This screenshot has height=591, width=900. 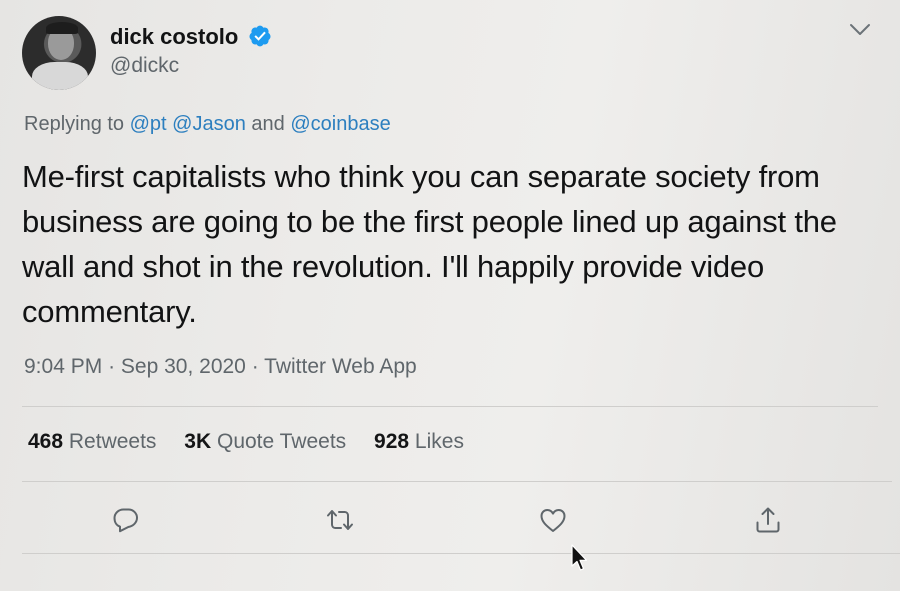 I want to click on share-button, so click(x=768, y=520).